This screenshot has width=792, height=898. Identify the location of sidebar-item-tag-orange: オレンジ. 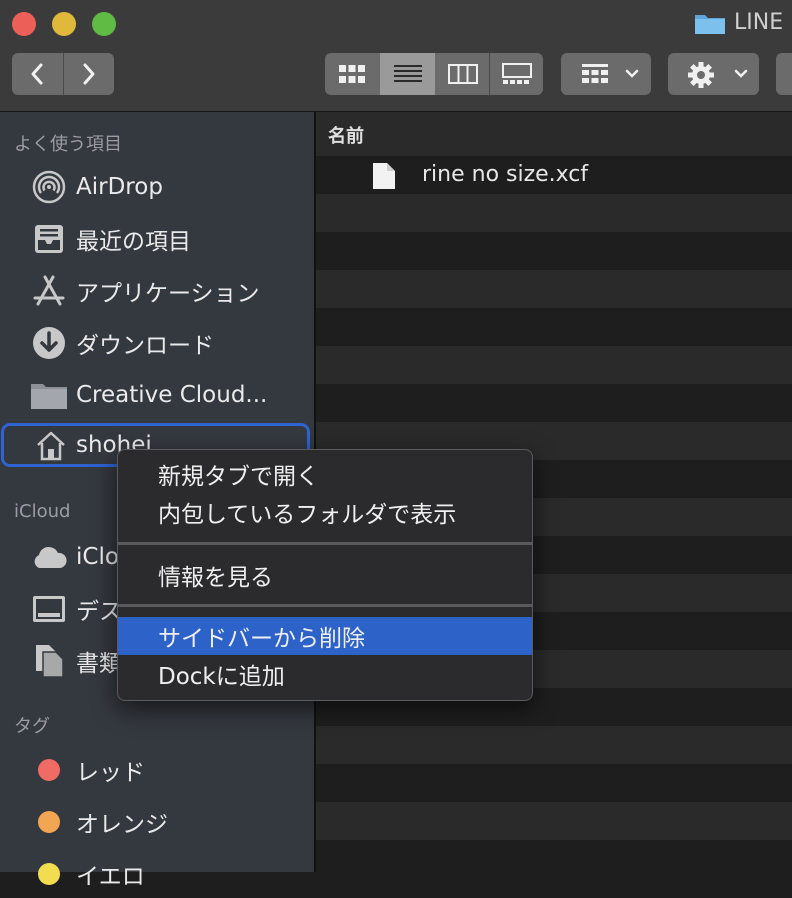
(157, 822).